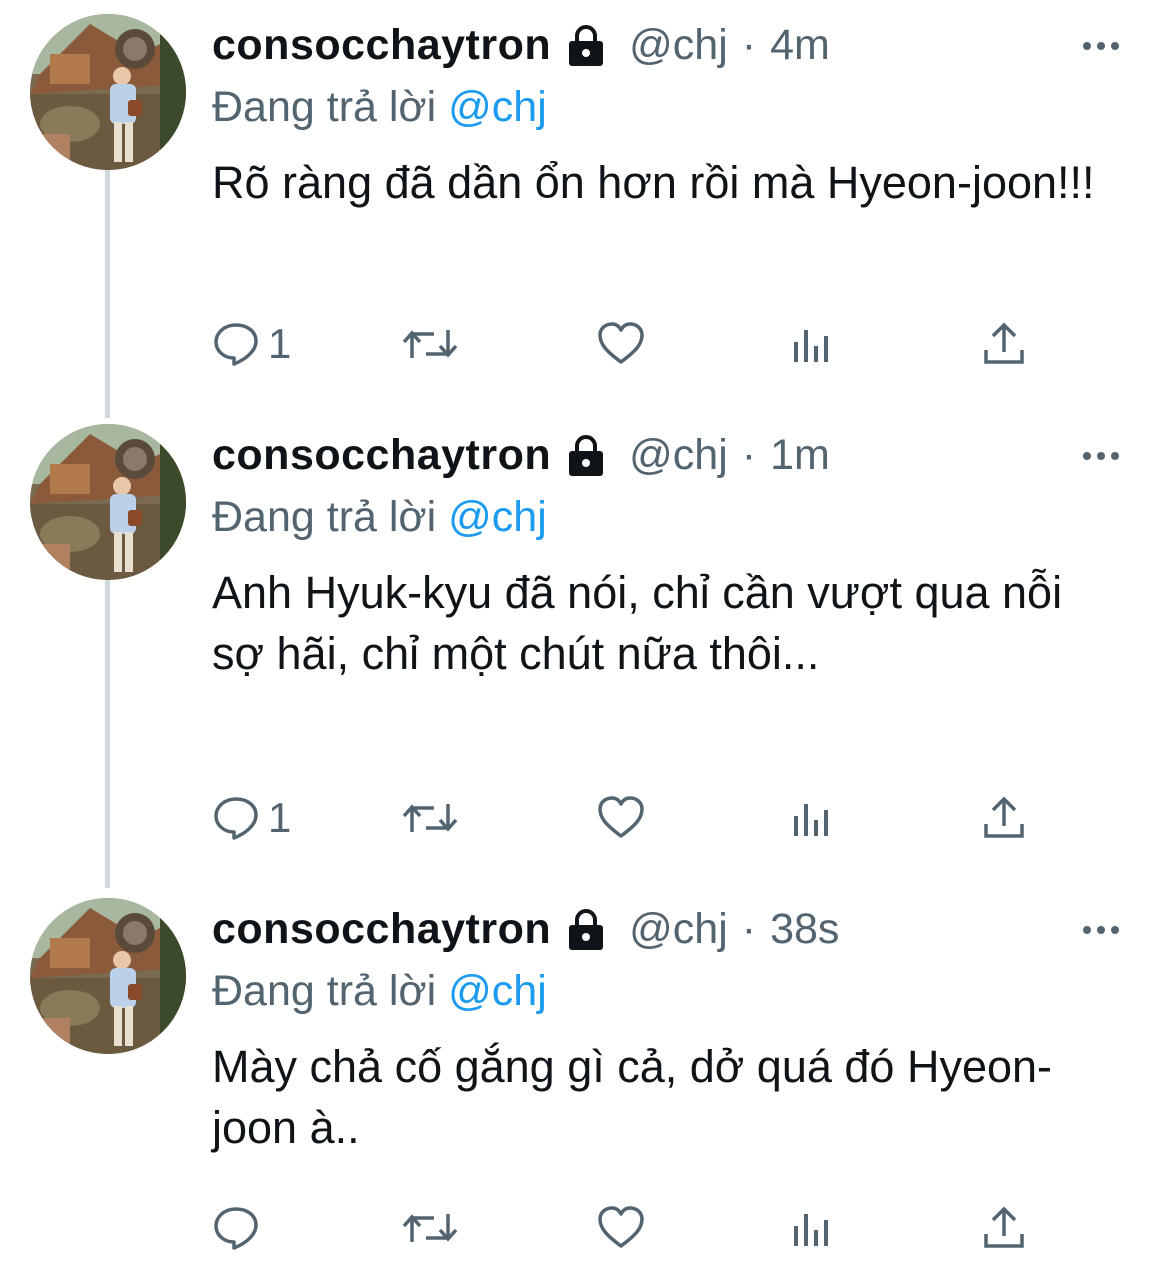 The height and width of the screenshot is (1278, 1165). I want to click on tweet-actions, so click(642, 1228).